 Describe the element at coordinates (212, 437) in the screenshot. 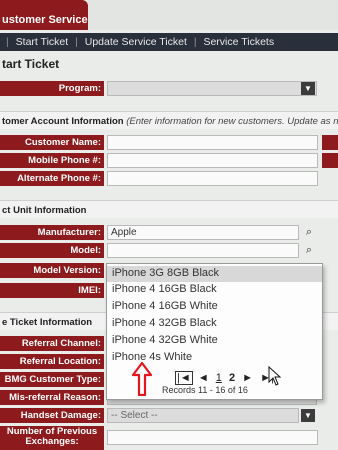

I see `previous-exchanges-field` at that location.